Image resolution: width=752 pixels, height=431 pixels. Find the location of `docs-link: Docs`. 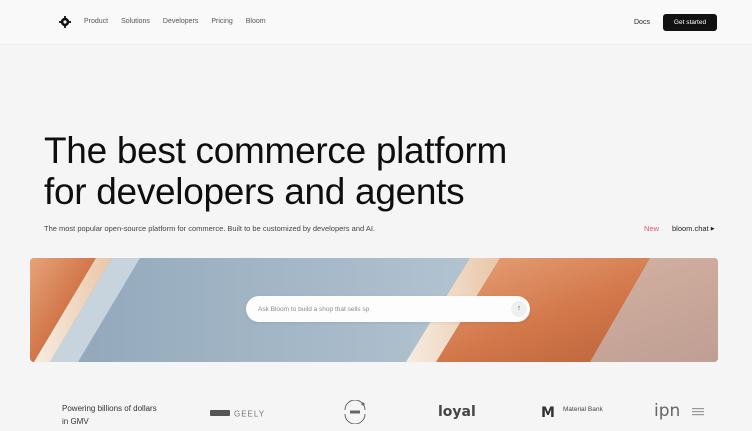

docs-link: Docs is located at coordinates (642, 23).